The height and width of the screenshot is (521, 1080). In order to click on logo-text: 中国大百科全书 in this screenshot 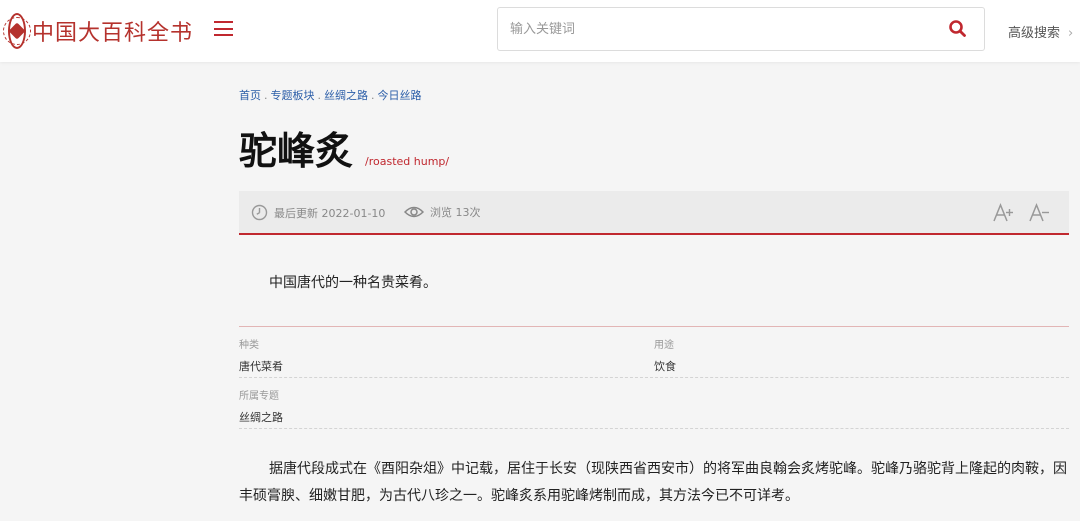, I will do `click(112, 33)`.